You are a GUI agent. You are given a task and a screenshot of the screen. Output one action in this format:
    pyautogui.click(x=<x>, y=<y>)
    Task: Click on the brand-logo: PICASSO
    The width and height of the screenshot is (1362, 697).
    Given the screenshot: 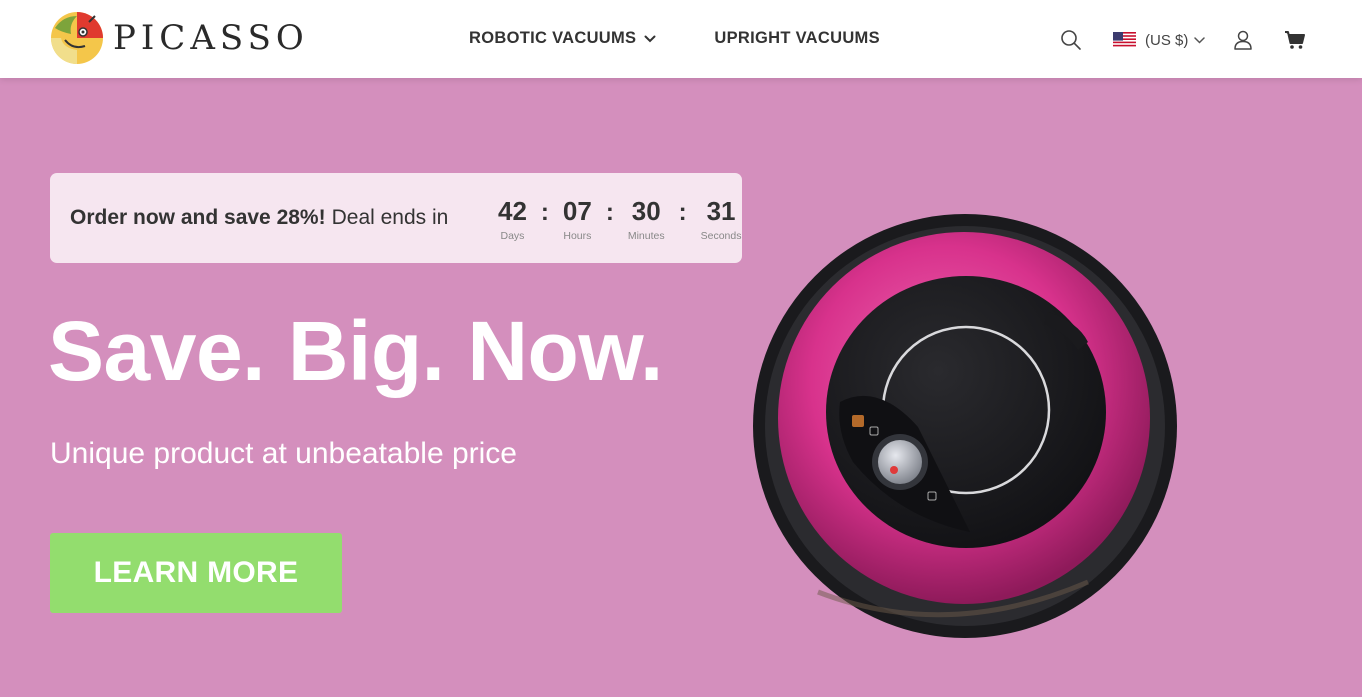 What is the action you would take?
    pyautogui.click(x=179, y=38)
    